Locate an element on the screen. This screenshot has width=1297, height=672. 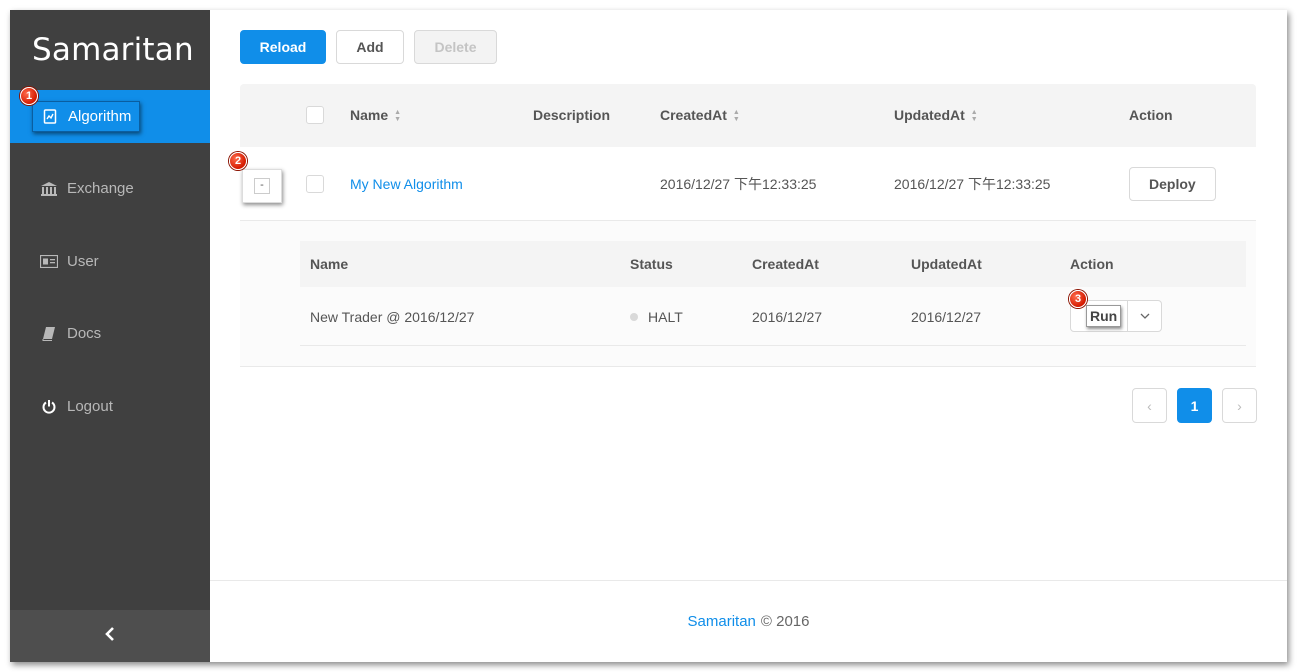
delete-button: Delete is located at coordinates (455, 47).